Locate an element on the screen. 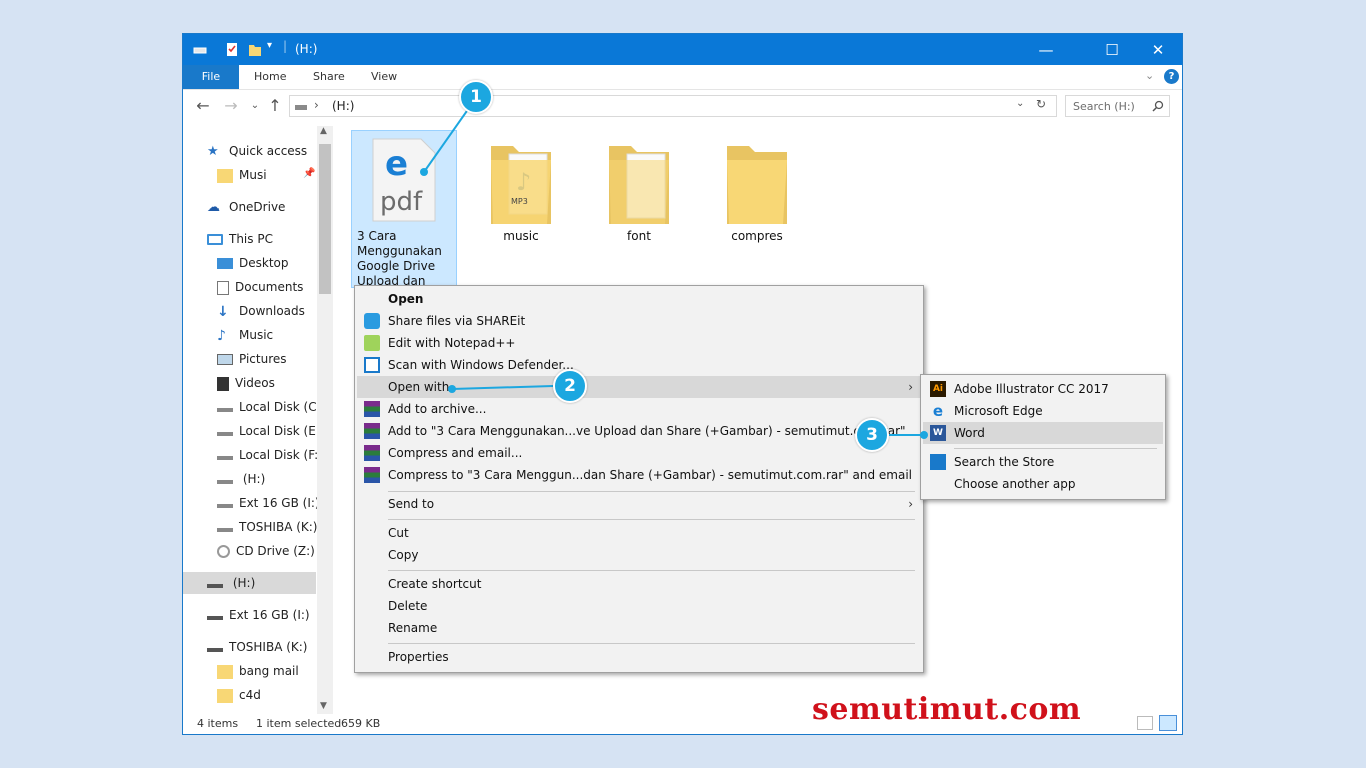 Image resolution: width=1366 pixels, height=768 pixels. callout-2: 2 is located at coordinates (570, 386).